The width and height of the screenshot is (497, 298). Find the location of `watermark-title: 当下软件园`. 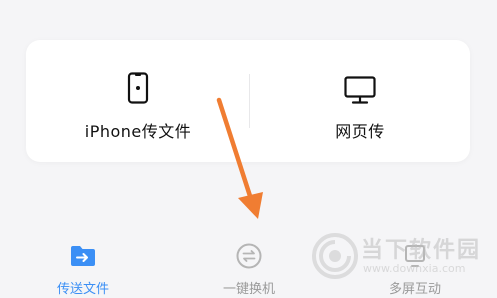

watermark-title: 当下软件园 is located at coordinates (421, 250).